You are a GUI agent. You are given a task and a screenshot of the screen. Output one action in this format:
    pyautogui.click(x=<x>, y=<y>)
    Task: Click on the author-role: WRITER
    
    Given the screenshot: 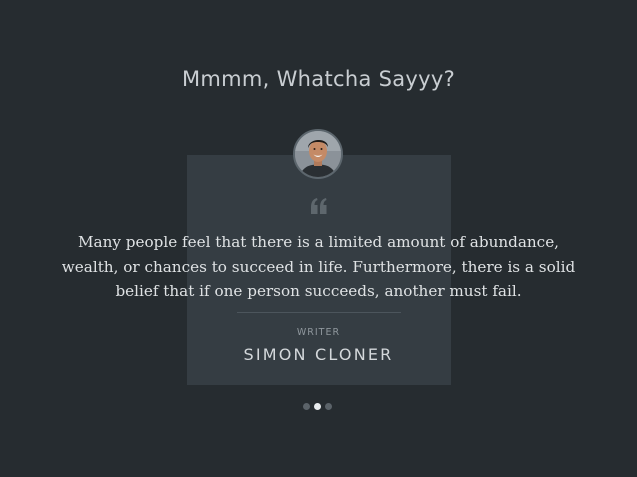 What is the action you would take?
    pyautogui.click(x=318, y=332)
    